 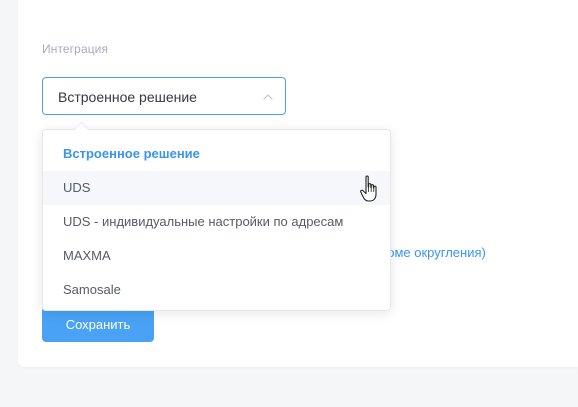 What do you see at coordinates (368, 188) in the screenshot?
I see `hand-pointer-icon` at bounding box center [368, 188].